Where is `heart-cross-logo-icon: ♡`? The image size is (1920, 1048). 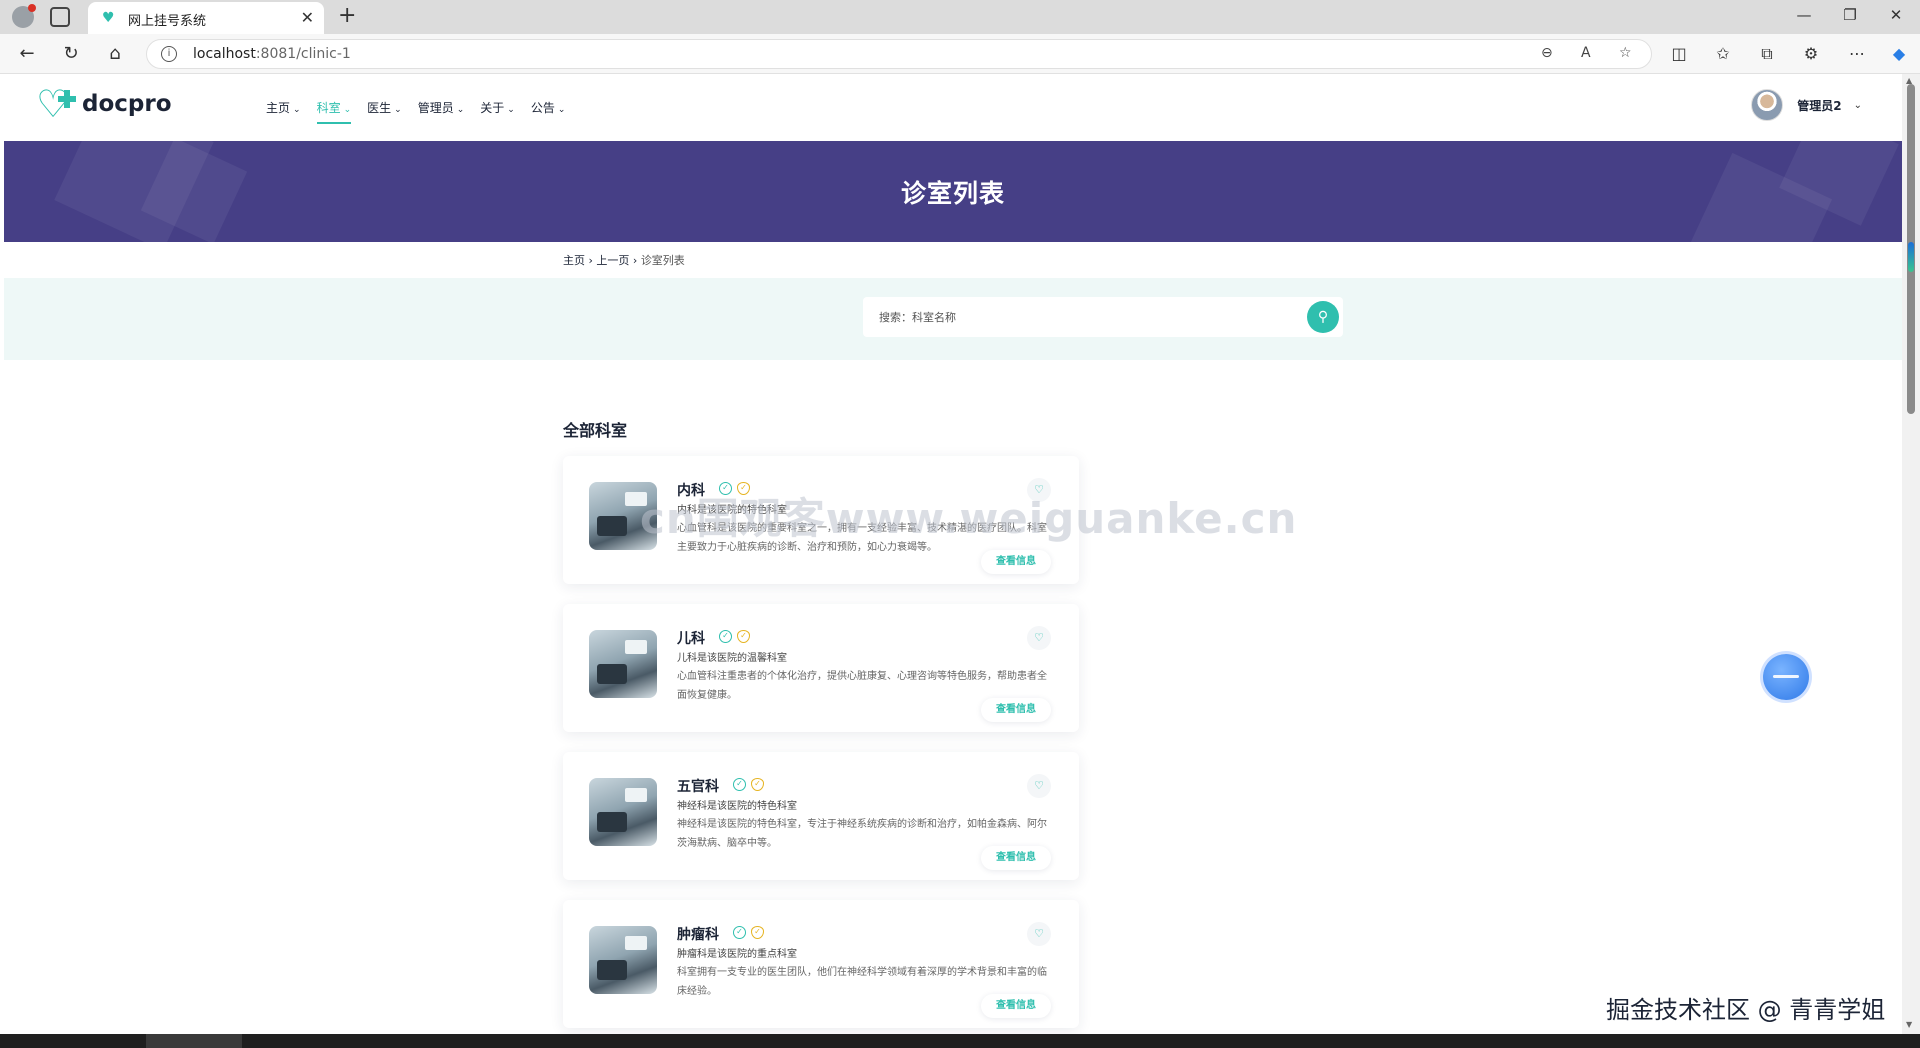 heart-cross-logo-icon: ♡ is located at coordinates (56, 104).